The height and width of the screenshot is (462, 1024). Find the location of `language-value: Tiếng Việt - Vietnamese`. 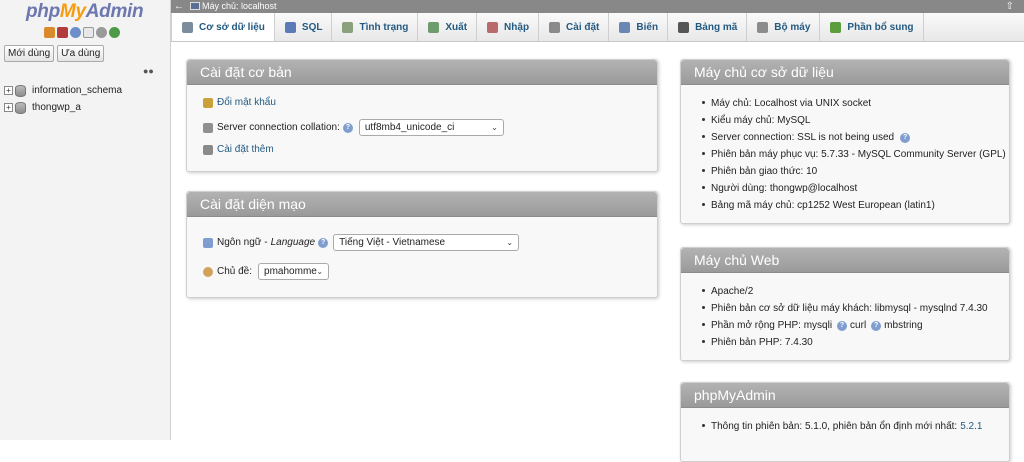

language-value: Tiếng Việt - Vietnamese is located at coordinates (392, 242).